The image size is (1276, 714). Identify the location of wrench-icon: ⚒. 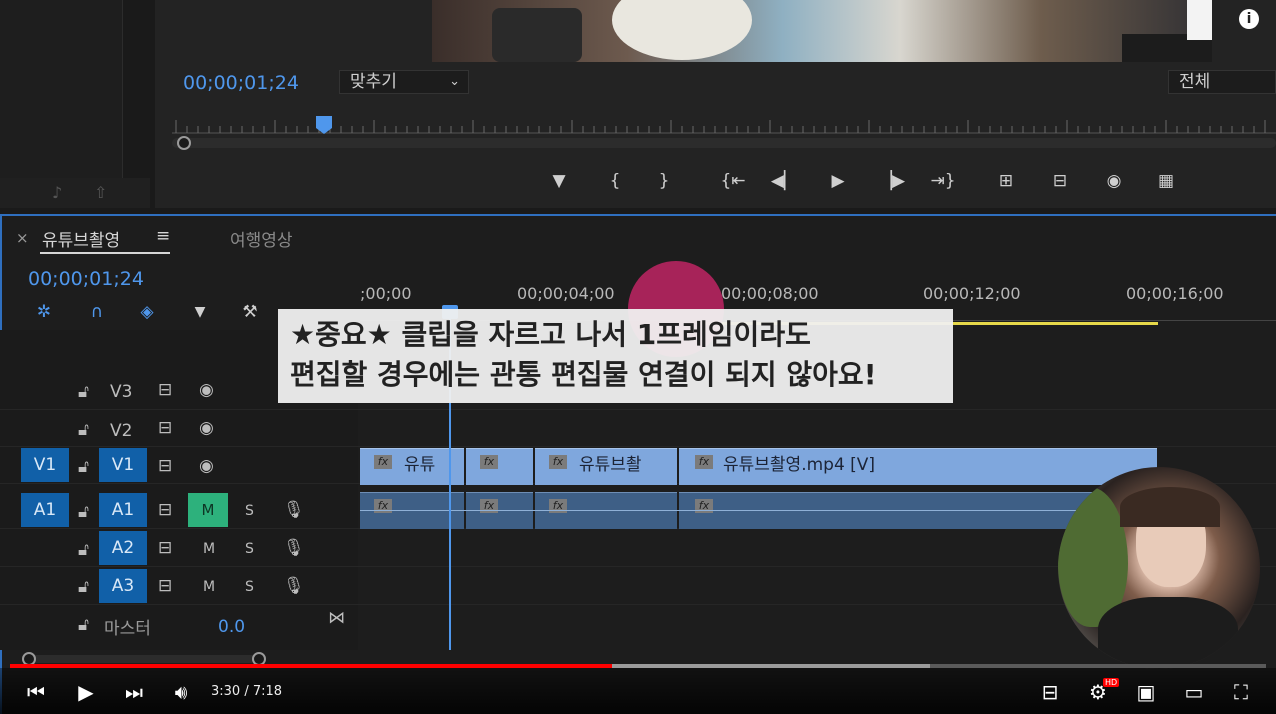
(250, 312).